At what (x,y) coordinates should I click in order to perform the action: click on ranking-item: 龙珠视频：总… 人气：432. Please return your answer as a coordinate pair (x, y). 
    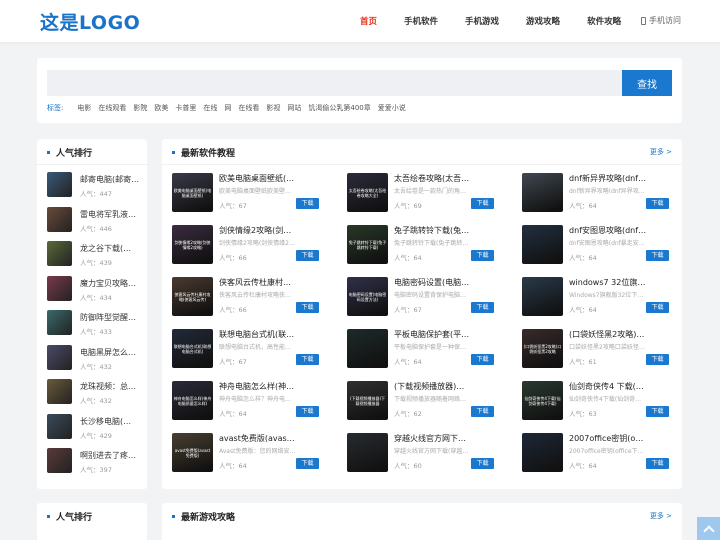
    Looking at the image, I should click on (112, 392).